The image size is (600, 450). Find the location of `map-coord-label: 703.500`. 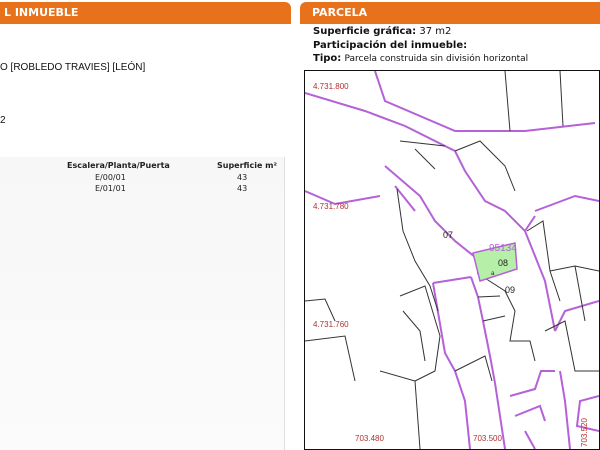

map-coord-label: 703.500 is located at coordinates (487, 438).